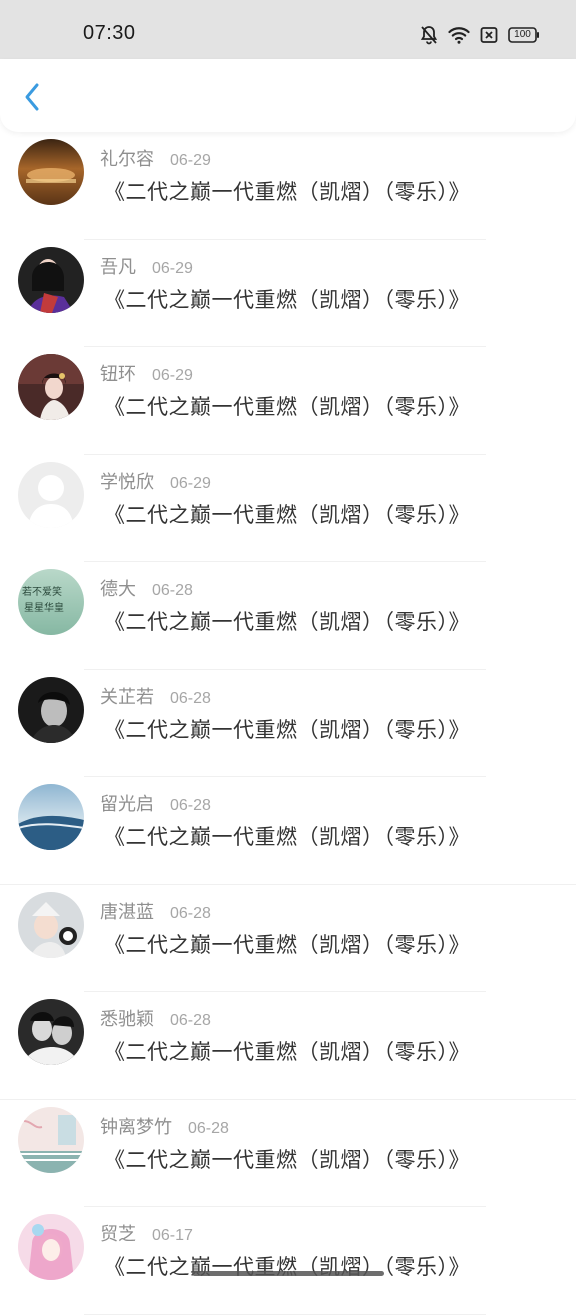 This screenshot has width=576, height=1315. What do you see at coordinates (42, 591) in the screenshot?
I see `svg-text: 若不爱笑` at bounding box center [42, 591].